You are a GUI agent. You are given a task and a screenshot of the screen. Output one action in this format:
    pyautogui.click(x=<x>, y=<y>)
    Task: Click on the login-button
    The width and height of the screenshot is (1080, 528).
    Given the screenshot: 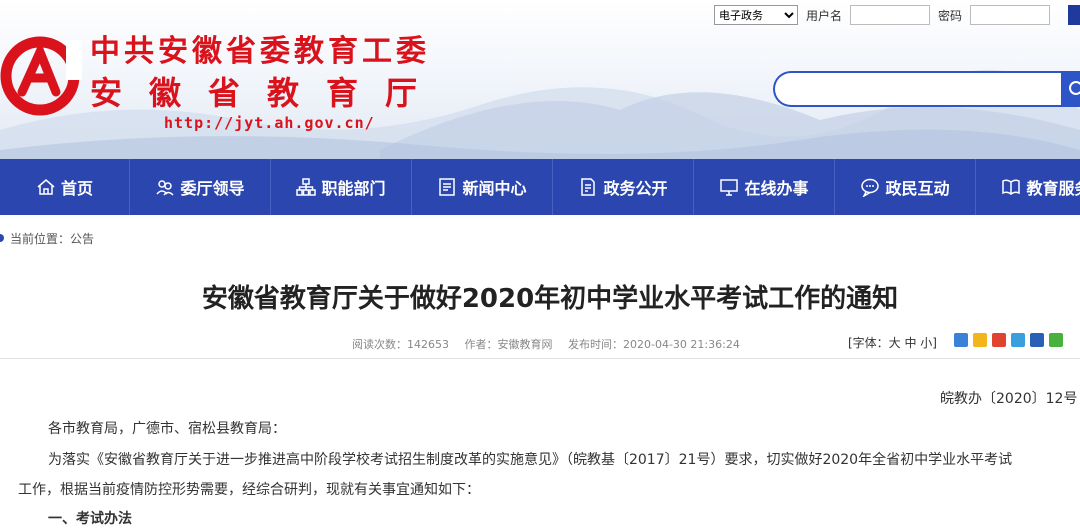 What is the action you would take?
    pyautogui.click(x=1074, y=15)
    